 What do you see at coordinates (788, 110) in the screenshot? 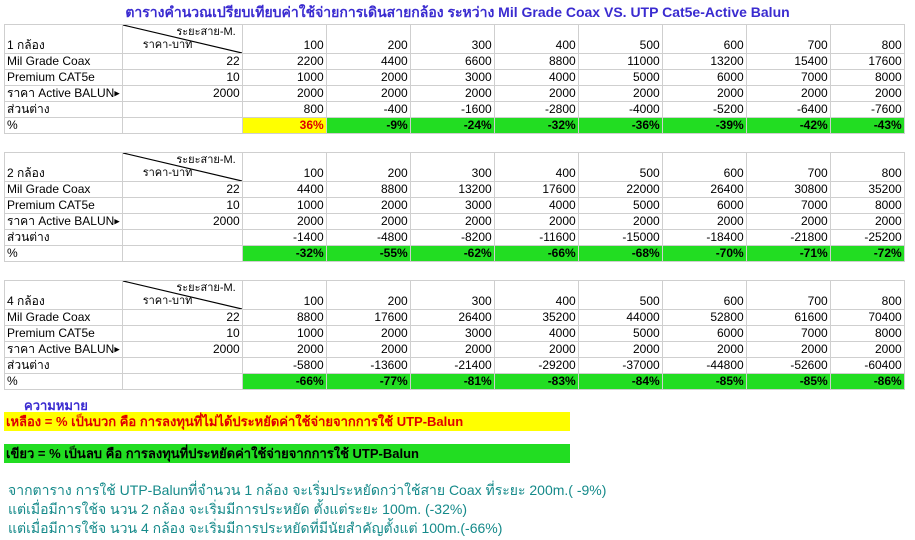
I see `value-cell: -6400` at bounding box center [788, 110].